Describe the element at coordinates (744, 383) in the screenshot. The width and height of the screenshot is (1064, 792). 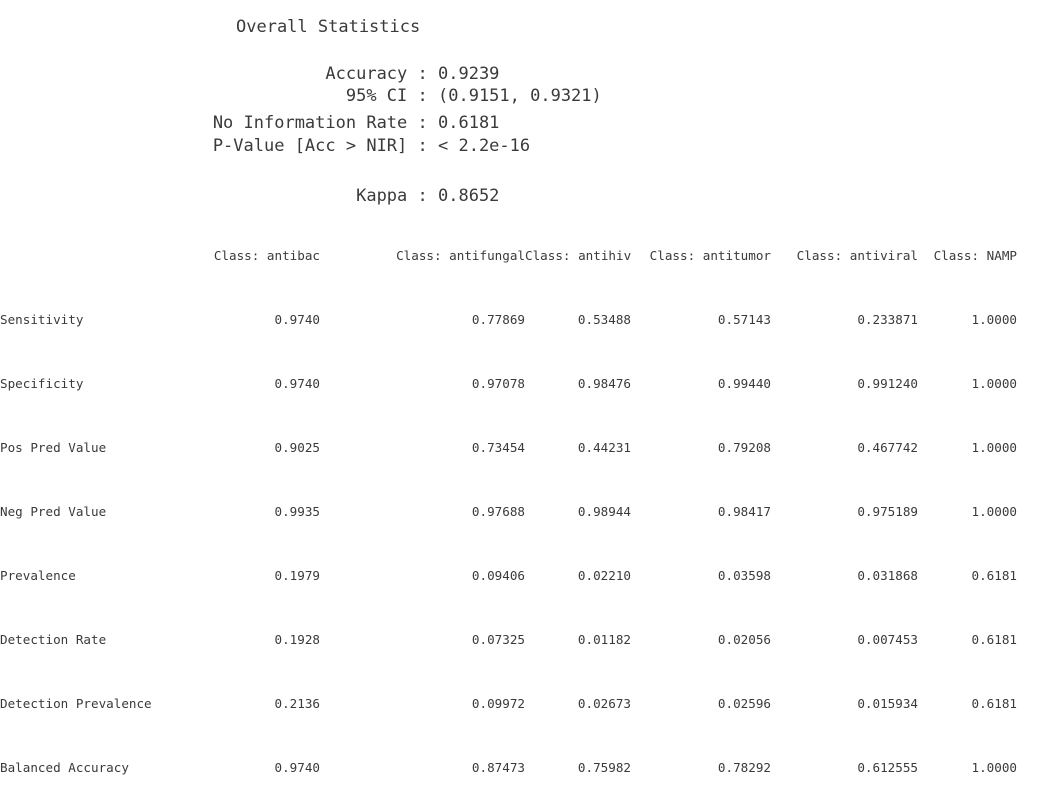
I see `table-cell: 0.99440` at that location.